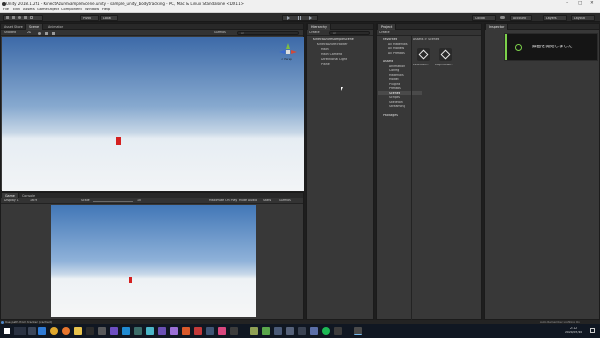 This screenshot has height=338, width=600. What do you see at coordinates (268, 33) in the screenshot?
I see `scene-search-input: All` at bounding box center [268, 33].